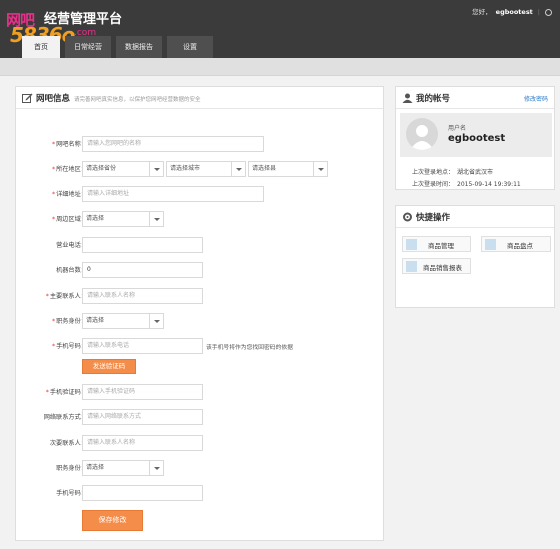  Describe the element at coordinates (200, 321) in the screenshot. I see `form-row-position: *职务身份： 请选择` at that location.